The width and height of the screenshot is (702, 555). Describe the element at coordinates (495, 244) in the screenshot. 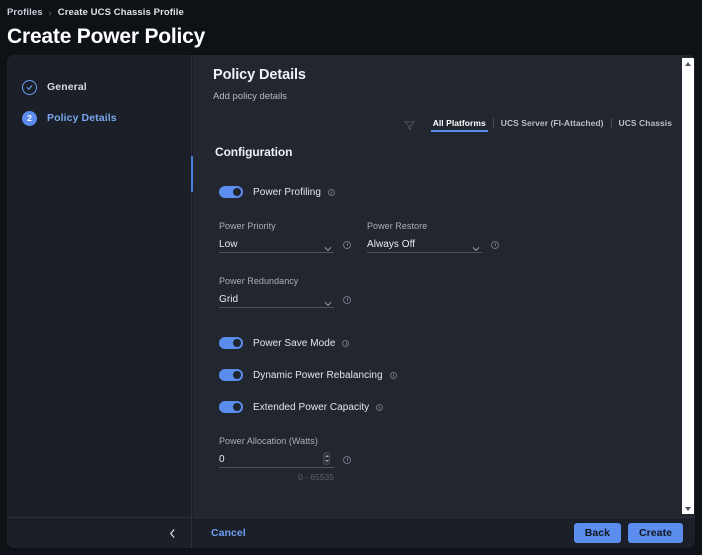

I see `power-restore-info-icon` at that location.